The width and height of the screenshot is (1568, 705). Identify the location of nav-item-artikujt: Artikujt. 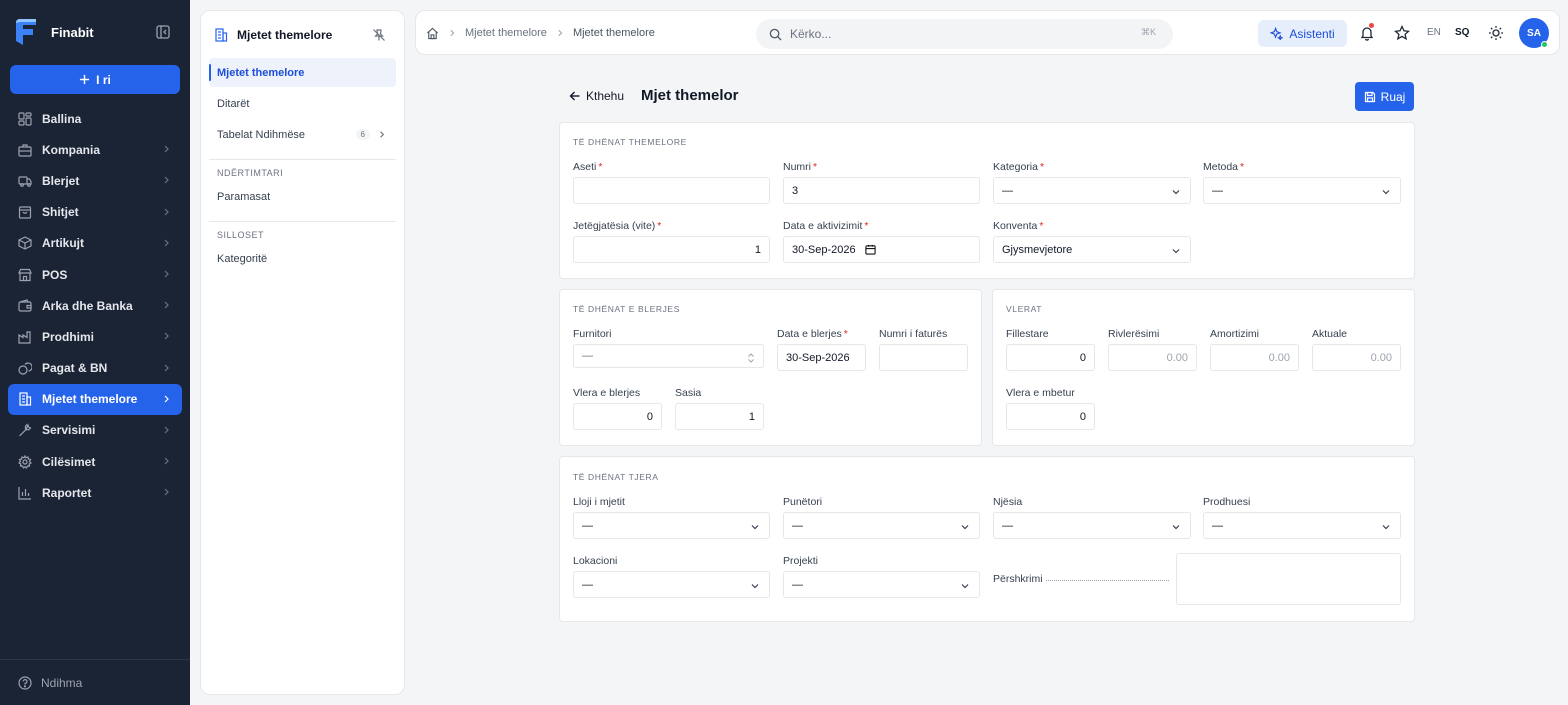
(95, 243).